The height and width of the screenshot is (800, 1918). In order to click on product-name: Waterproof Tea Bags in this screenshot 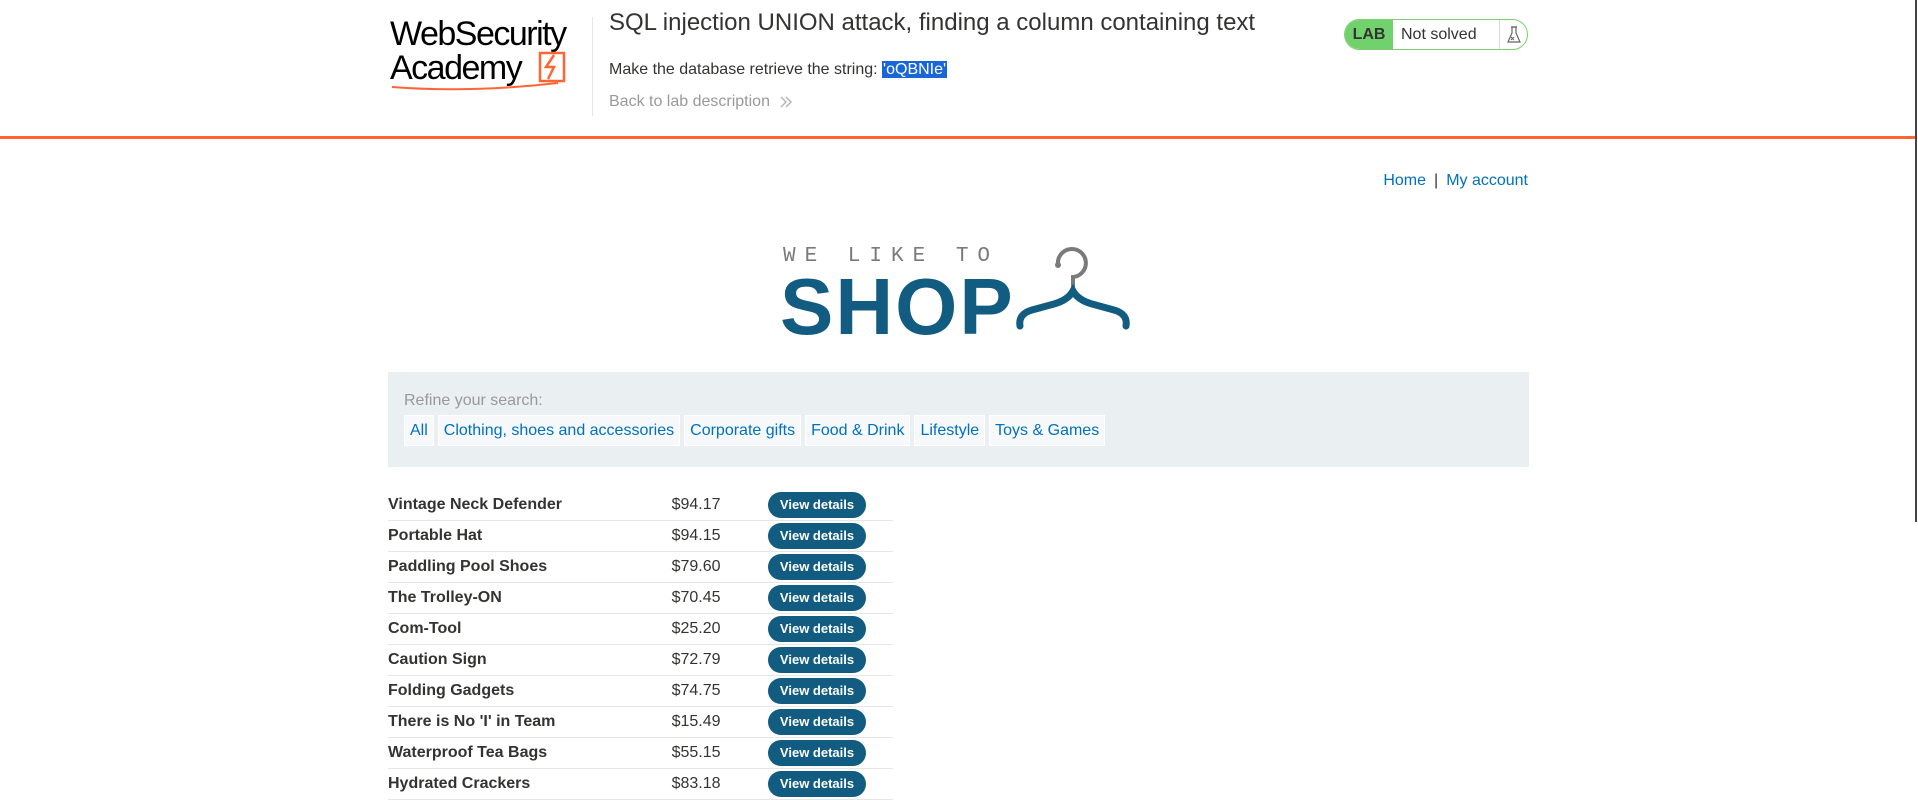, I will do `click(521, 753)`.